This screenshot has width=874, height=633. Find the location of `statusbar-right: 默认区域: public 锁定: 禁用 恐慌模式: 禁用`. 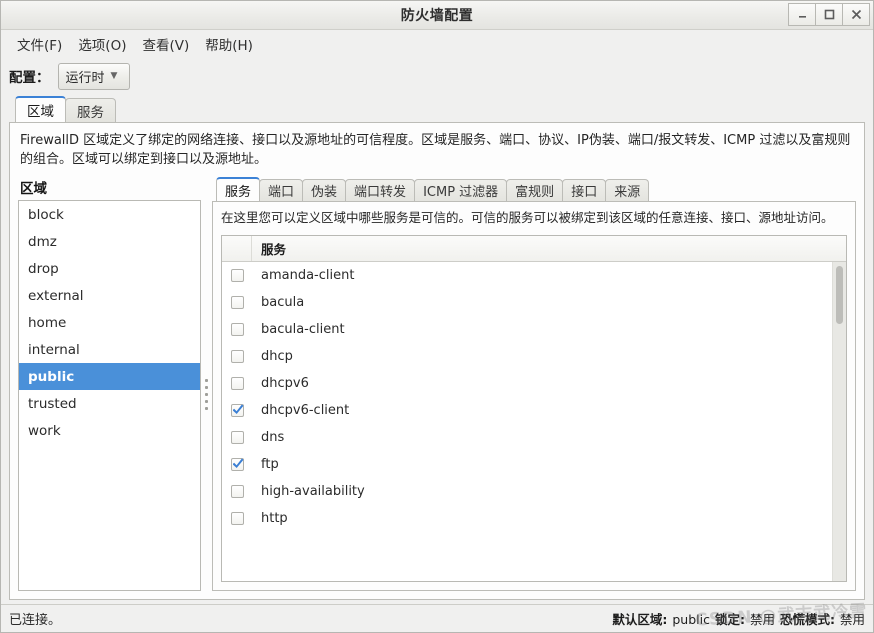

statusbar-right: 默认区域: public 锁定: 禁用 恐慌模式: 禁用 is located at coordinates (738, 618).